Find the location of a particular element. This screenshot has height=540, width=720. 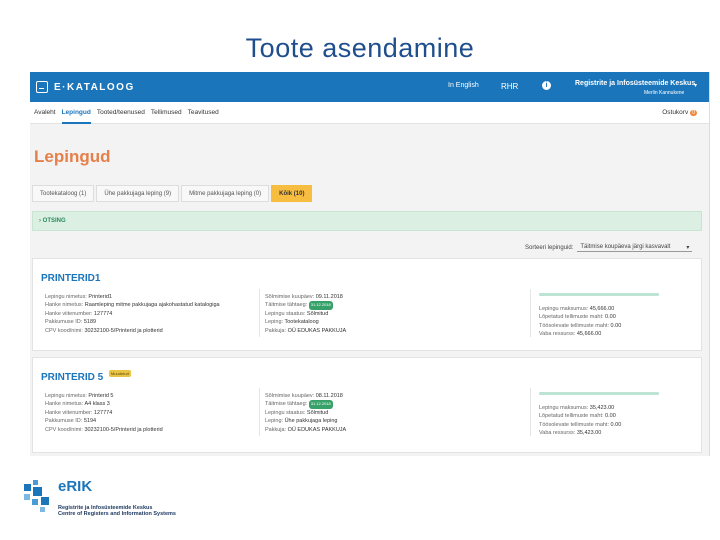

tab-tootekataloog: Tootekataloog (1) is located at coordinates (63, 193).